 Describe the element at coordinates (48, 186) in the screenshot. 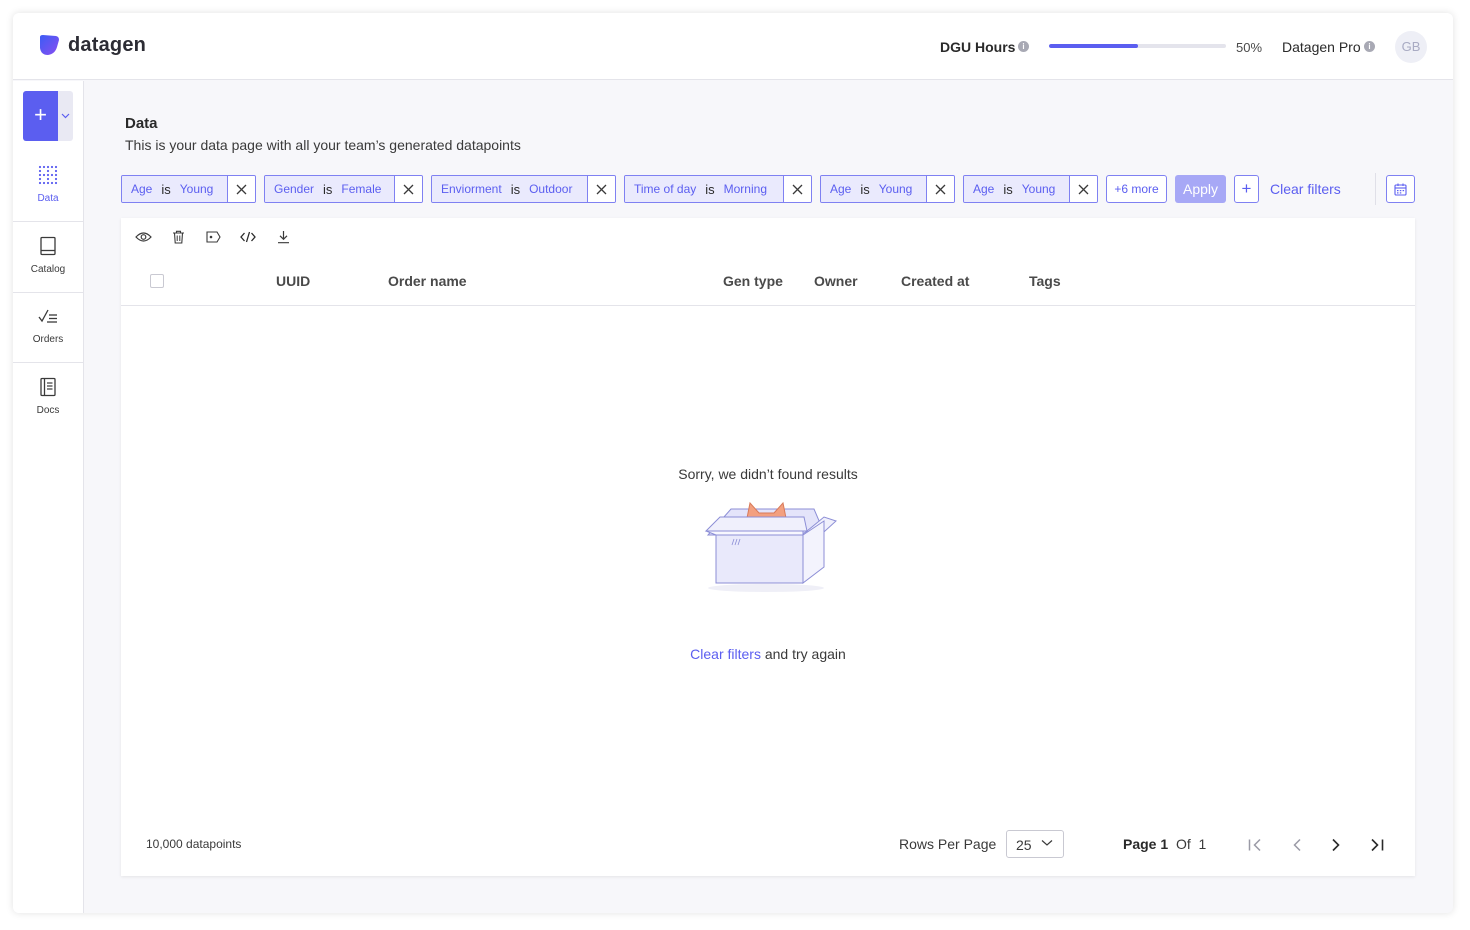

I see `sidebar-item-data: Data` at that location.